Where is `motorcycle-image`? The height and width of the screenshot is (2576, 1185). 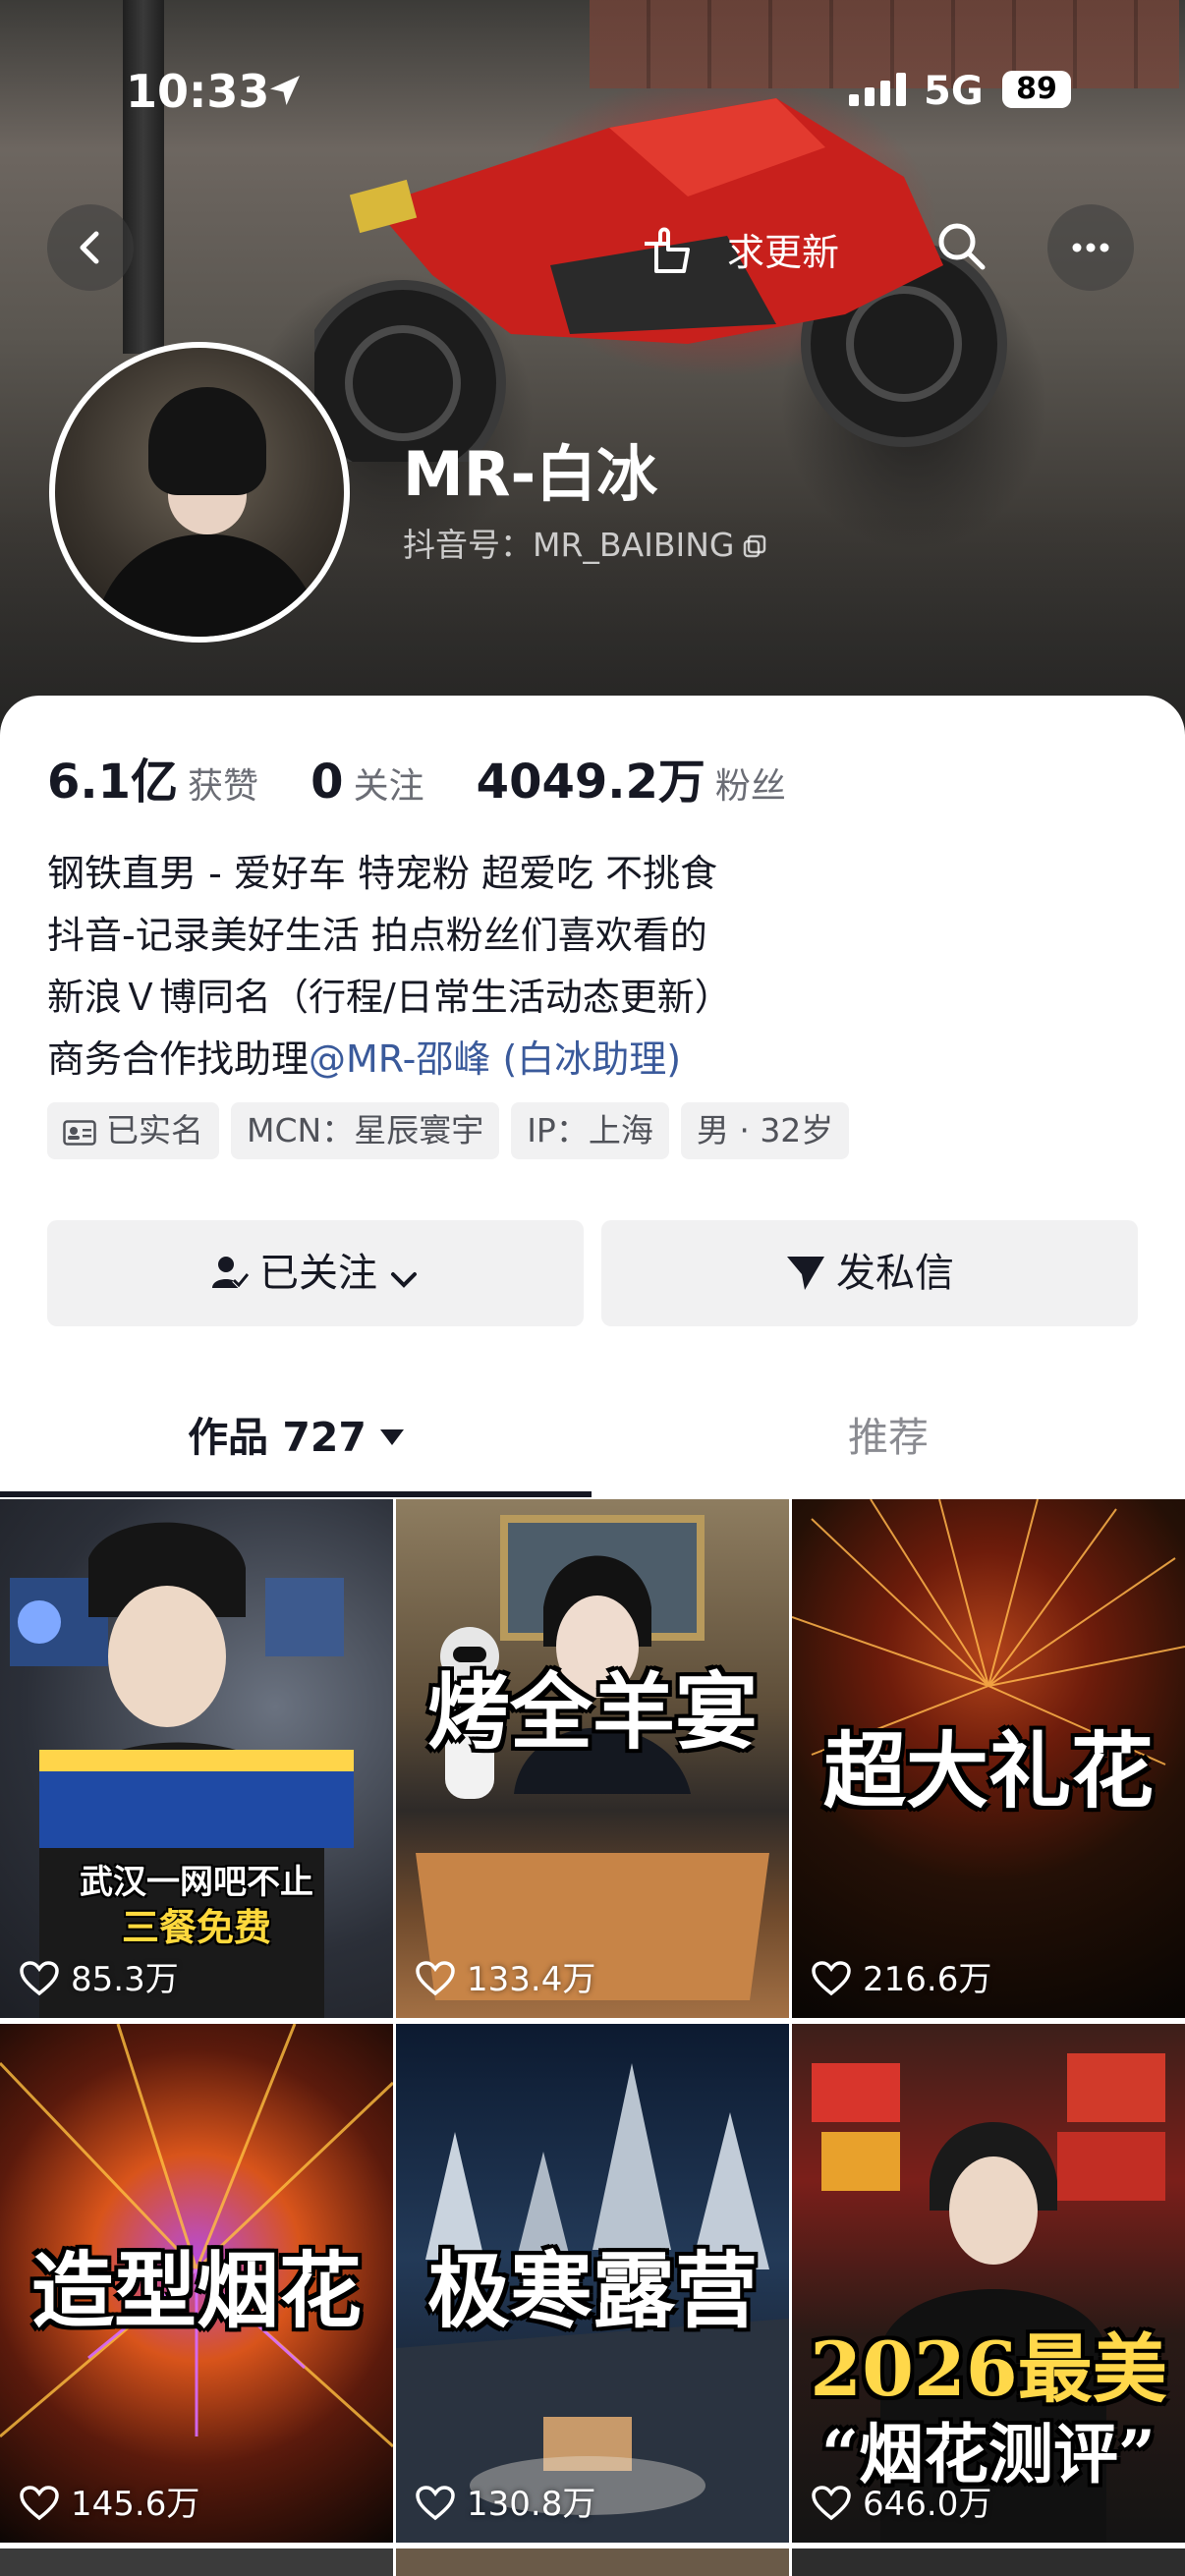
motorcycle-image is located at coordinates (660, 280).